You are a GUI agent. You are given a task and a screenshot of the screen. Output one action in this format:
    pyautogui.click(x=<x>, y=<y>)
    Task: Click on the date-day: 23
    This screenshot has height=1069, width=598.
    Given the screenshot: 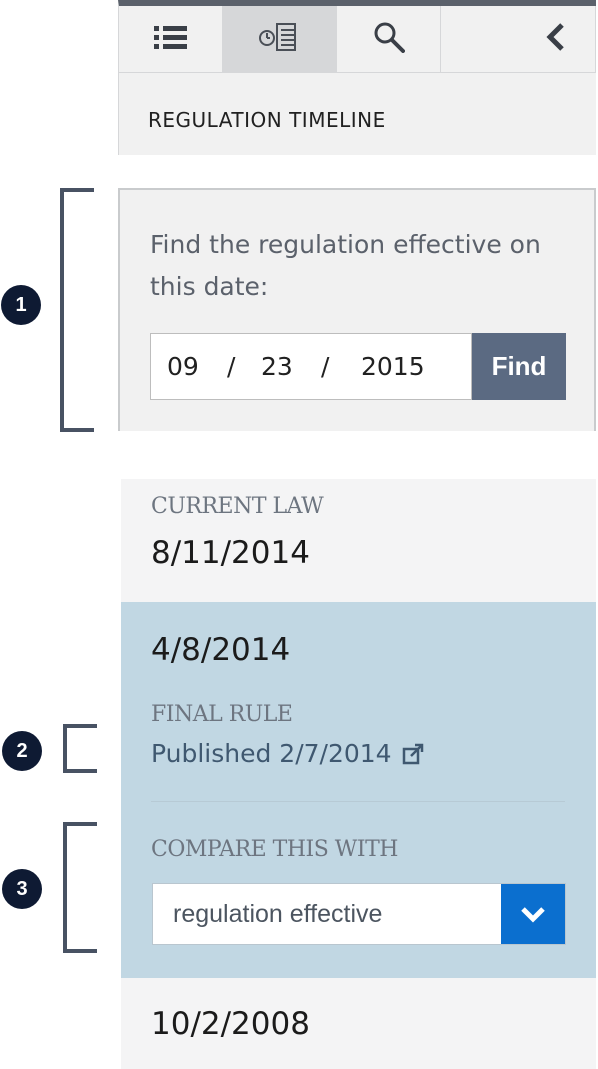 What is the action you would take?
    pyautogui.click(x=277, y=366)
    